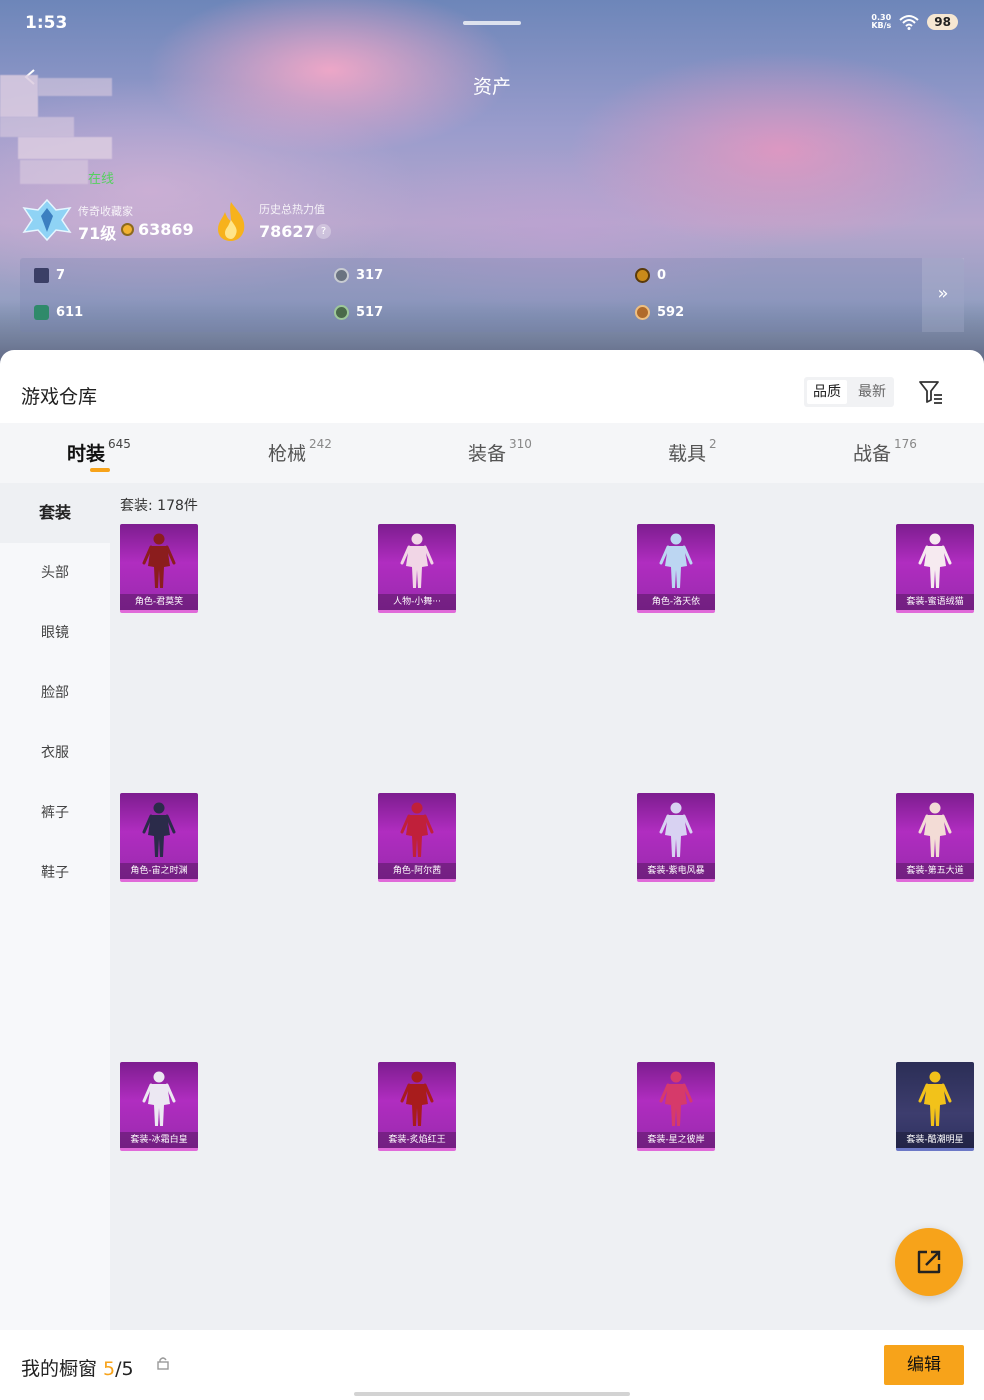 The width and height of the screenshot is (984, 1400). Describe the element at coordinates (676, 871) in the screenshot. I see `item-label: 套装-紫电风暴` at that location.